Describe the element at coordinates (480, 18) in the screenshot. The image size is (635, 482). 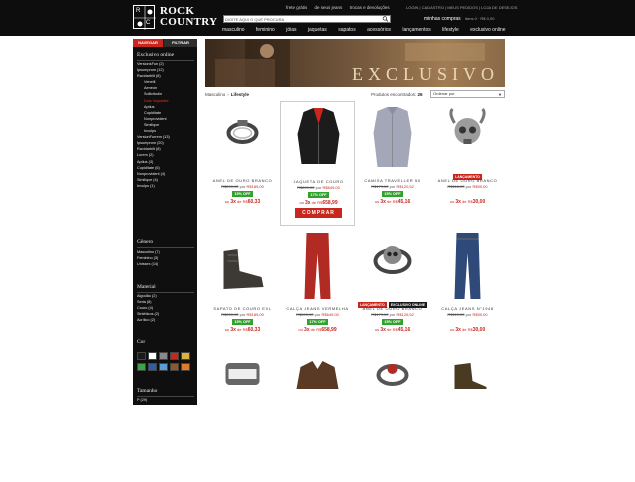
I see `cart-total: itens 0 · R$ 0,00` at that location.